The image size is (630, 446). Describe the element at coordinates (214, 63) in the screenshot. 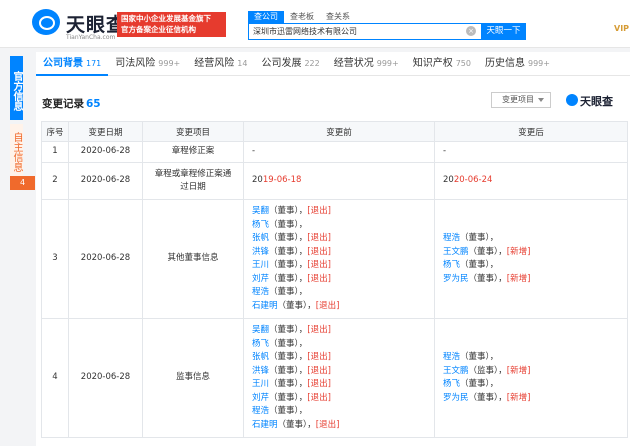

I see `tab-label: 经营风险` at that location.